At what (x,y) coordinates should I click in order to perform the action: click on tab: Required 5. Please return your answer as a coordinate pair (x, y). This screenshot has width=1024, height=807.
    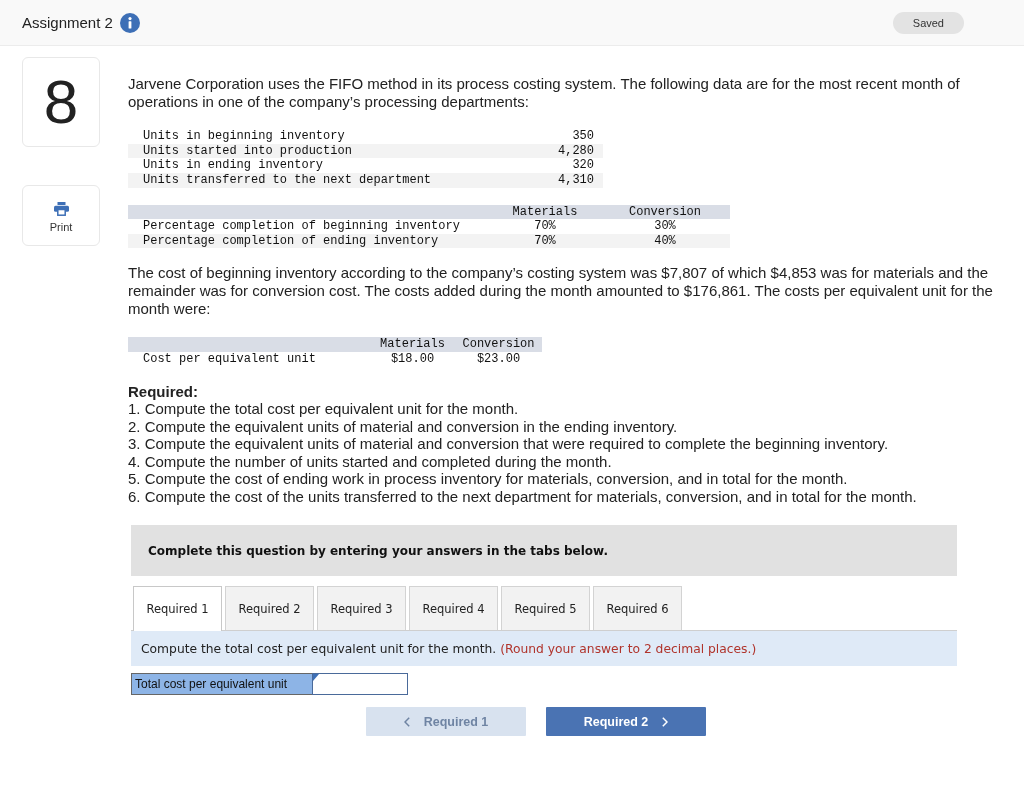
    Looking at the image, I should click on (545, 608).